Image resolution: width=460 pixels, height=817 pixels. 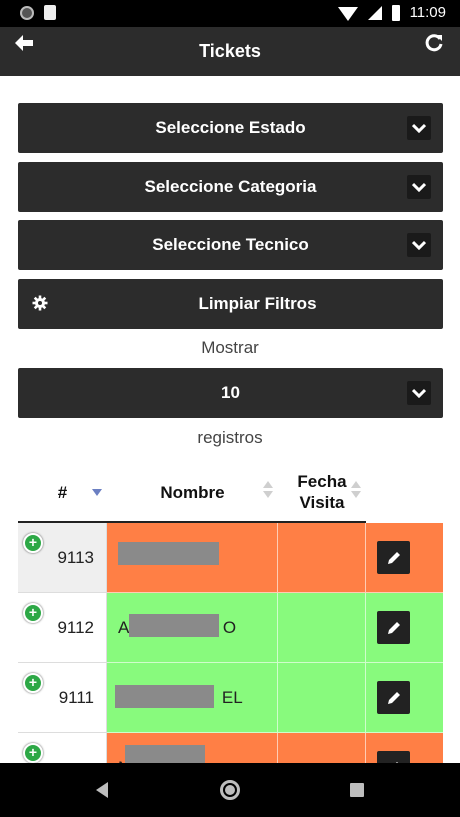 I want to click on clear-filters-button: Limpiar Filtros, so click(x=230, y=304).